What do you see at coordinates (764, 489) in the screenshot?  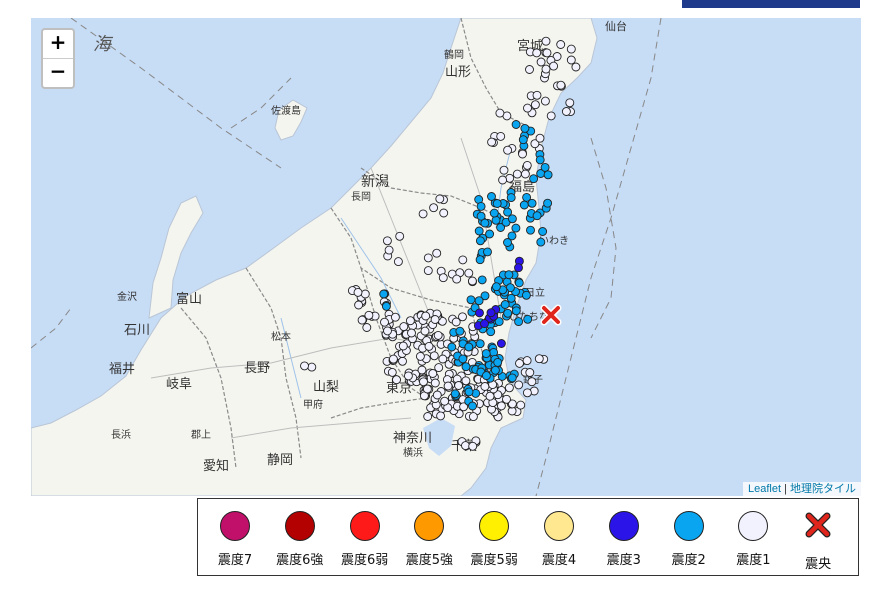 I see `leaflet-link: Leaflet` at bounding box center [764, 489].